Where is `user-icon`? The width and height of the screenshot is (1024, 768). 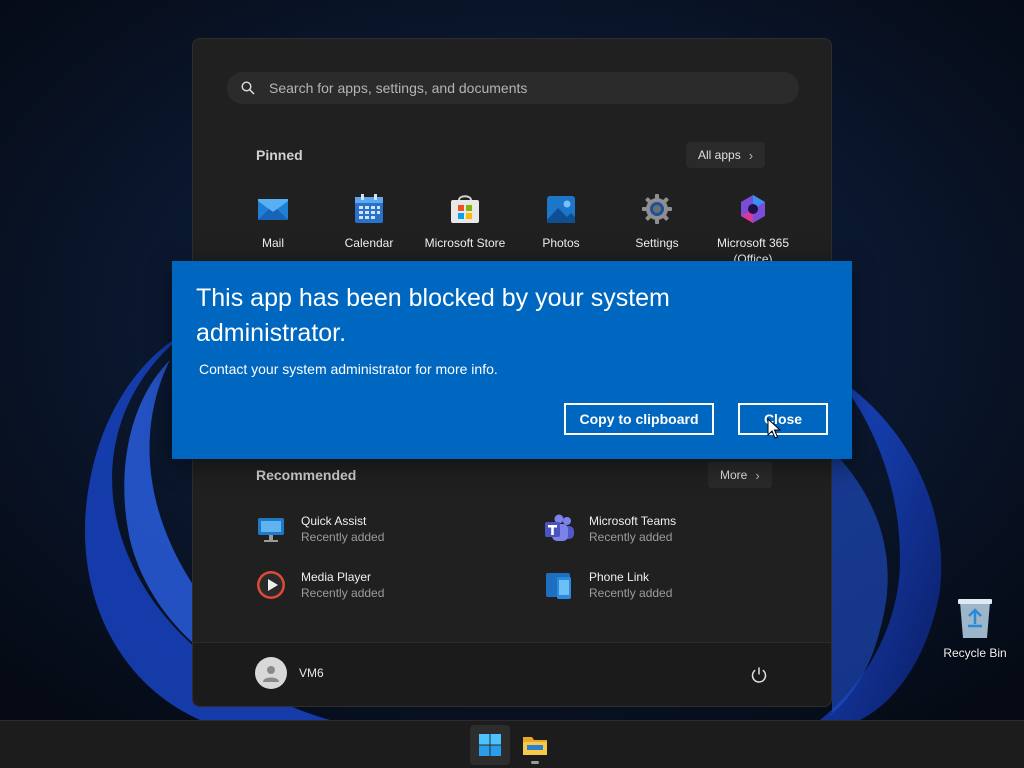 user-icon is located at coordinates (271, 674).